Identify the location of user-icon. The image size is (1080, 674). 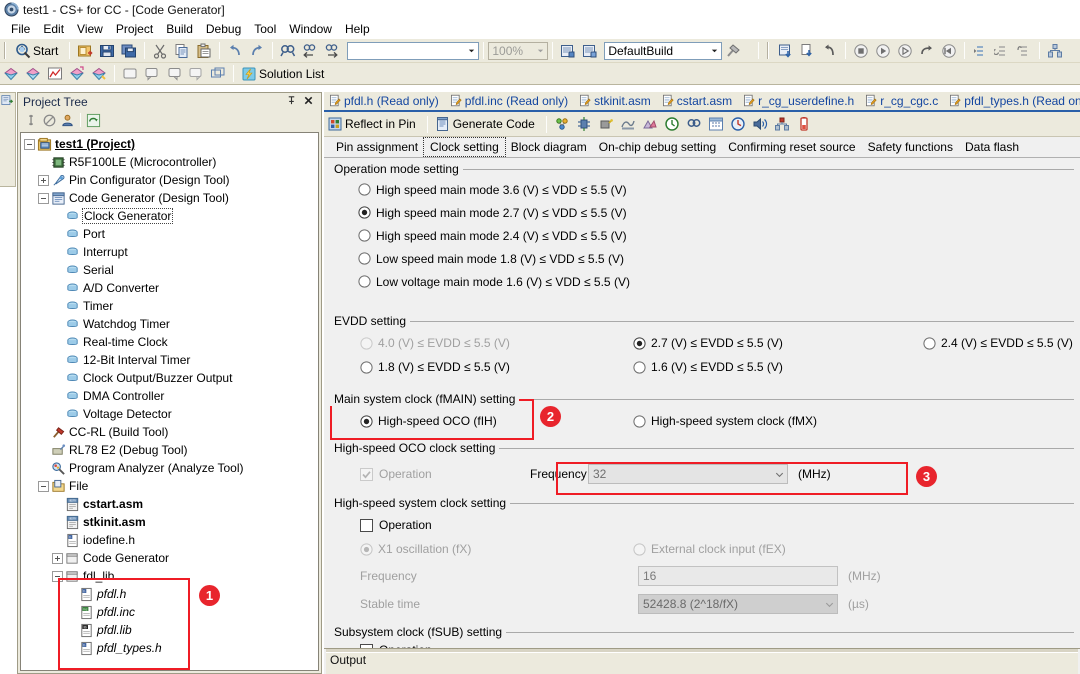
(67, 120).